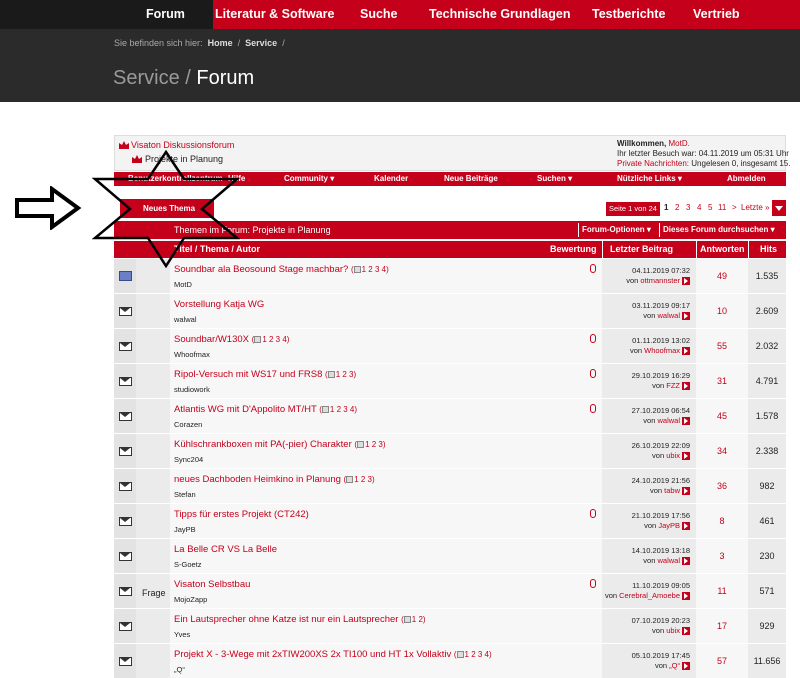 The width and height of the screenshot is (800, 678). I want to click on thread-title-link: Kühlschrankboxen mit PA(-pier) Charakter, so click(263, 444).